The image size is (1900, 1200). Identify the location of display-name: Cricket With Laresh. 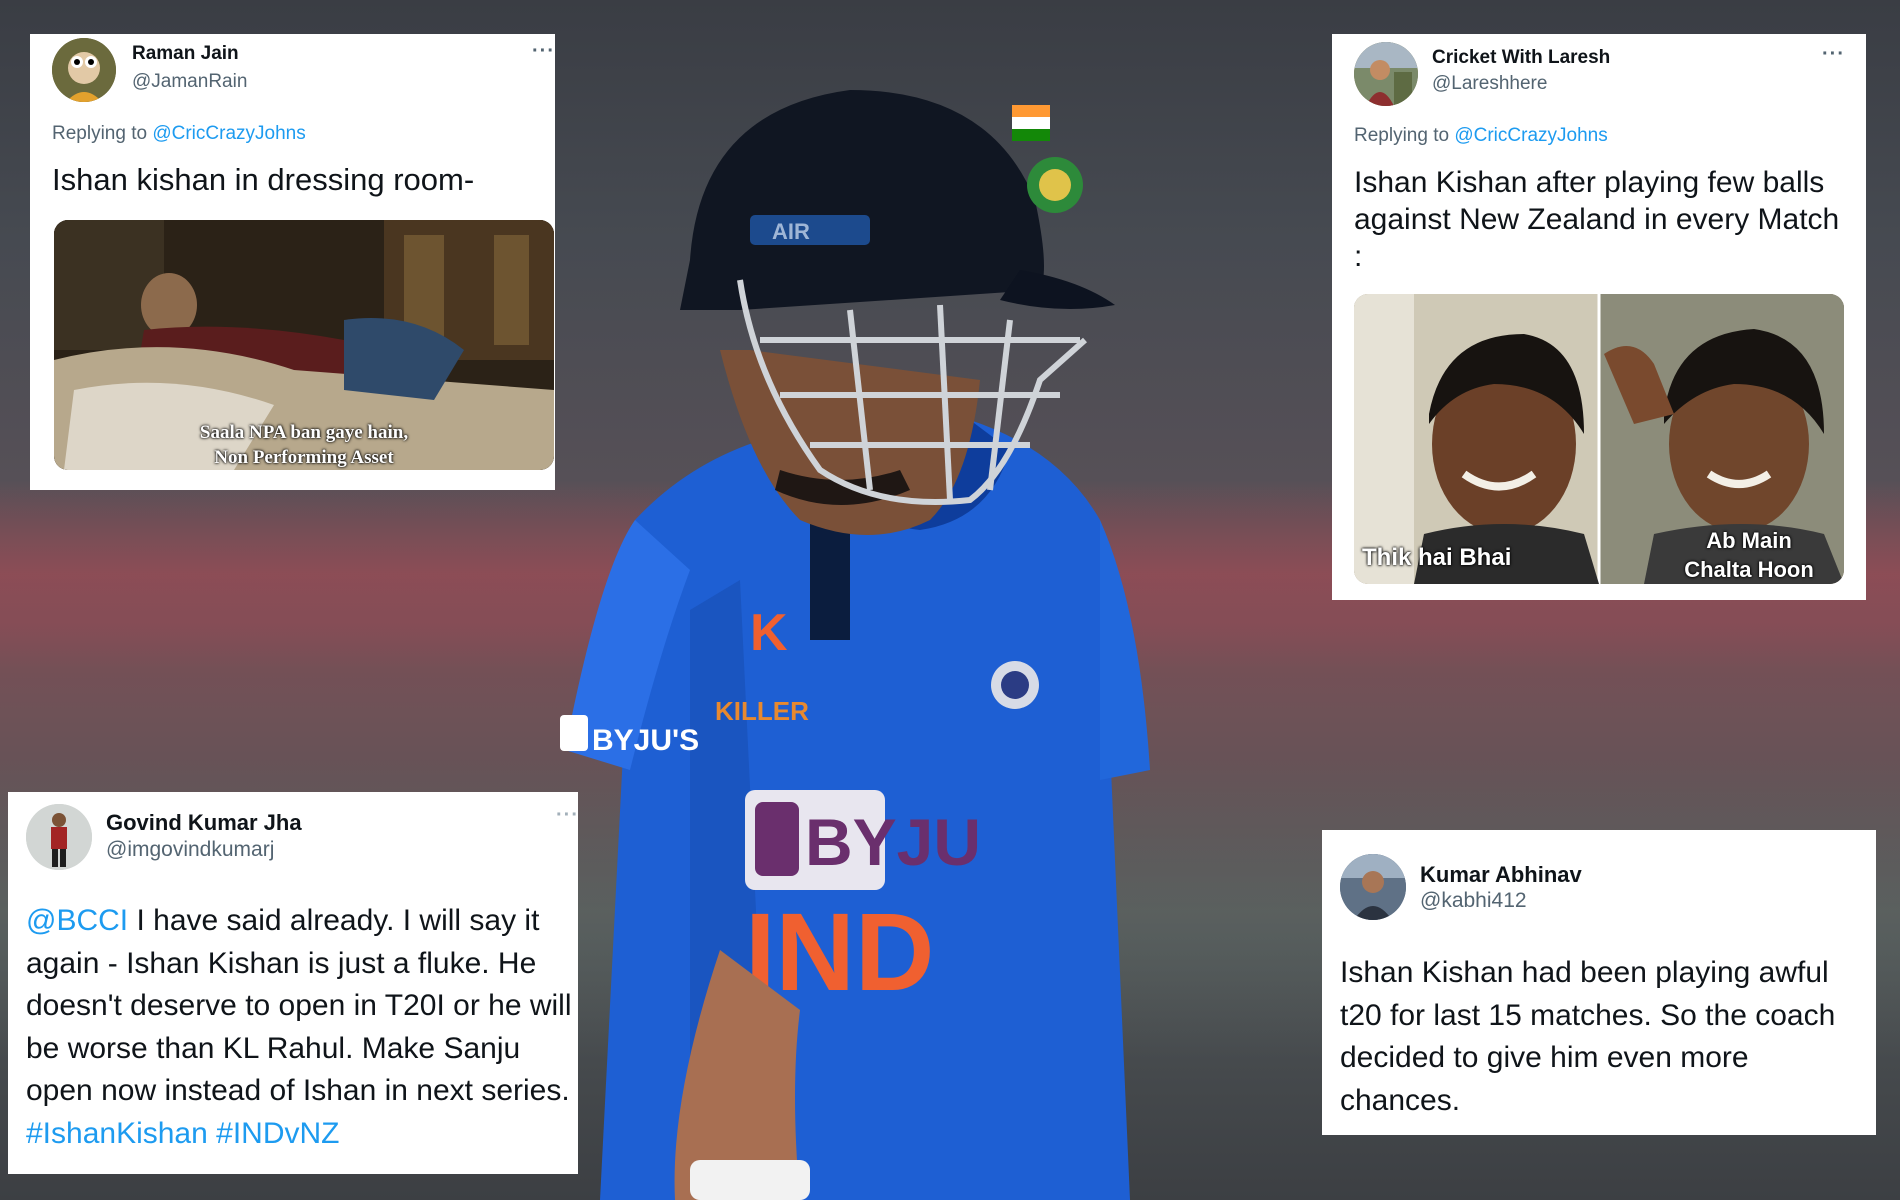
(1521, 58).